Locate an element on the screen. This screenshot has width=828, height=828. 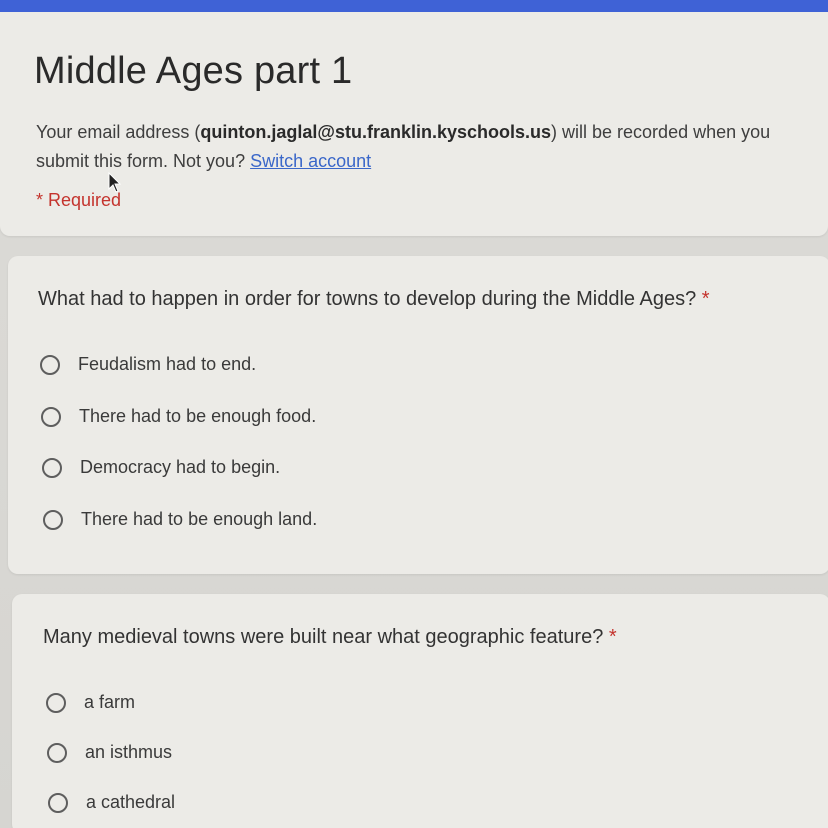
switch-account-link: Switch account is located at coordinates (310, 161).